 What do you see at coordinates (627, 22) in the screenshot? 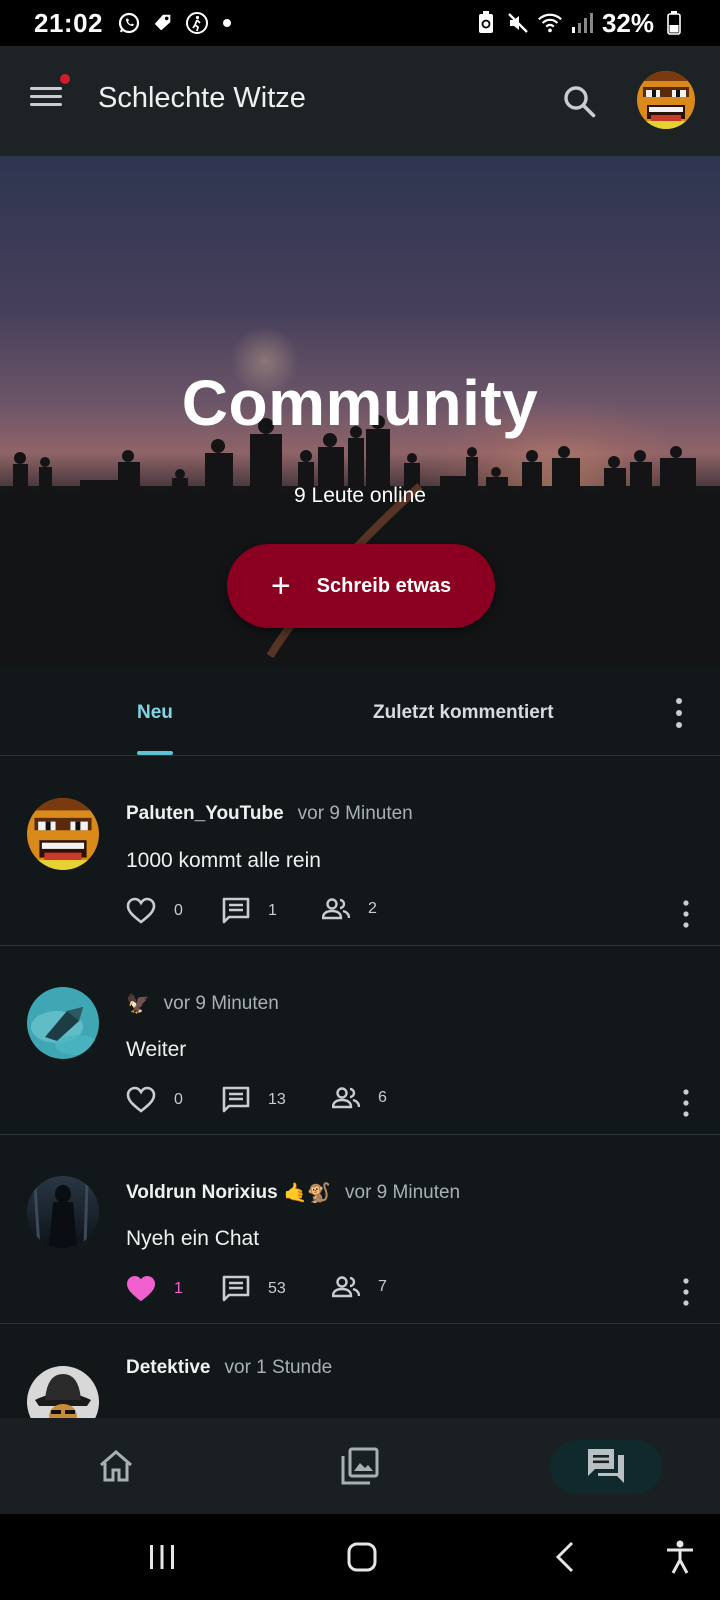
I see `battery-percentage: 32%` at bounding box center [627, 22].